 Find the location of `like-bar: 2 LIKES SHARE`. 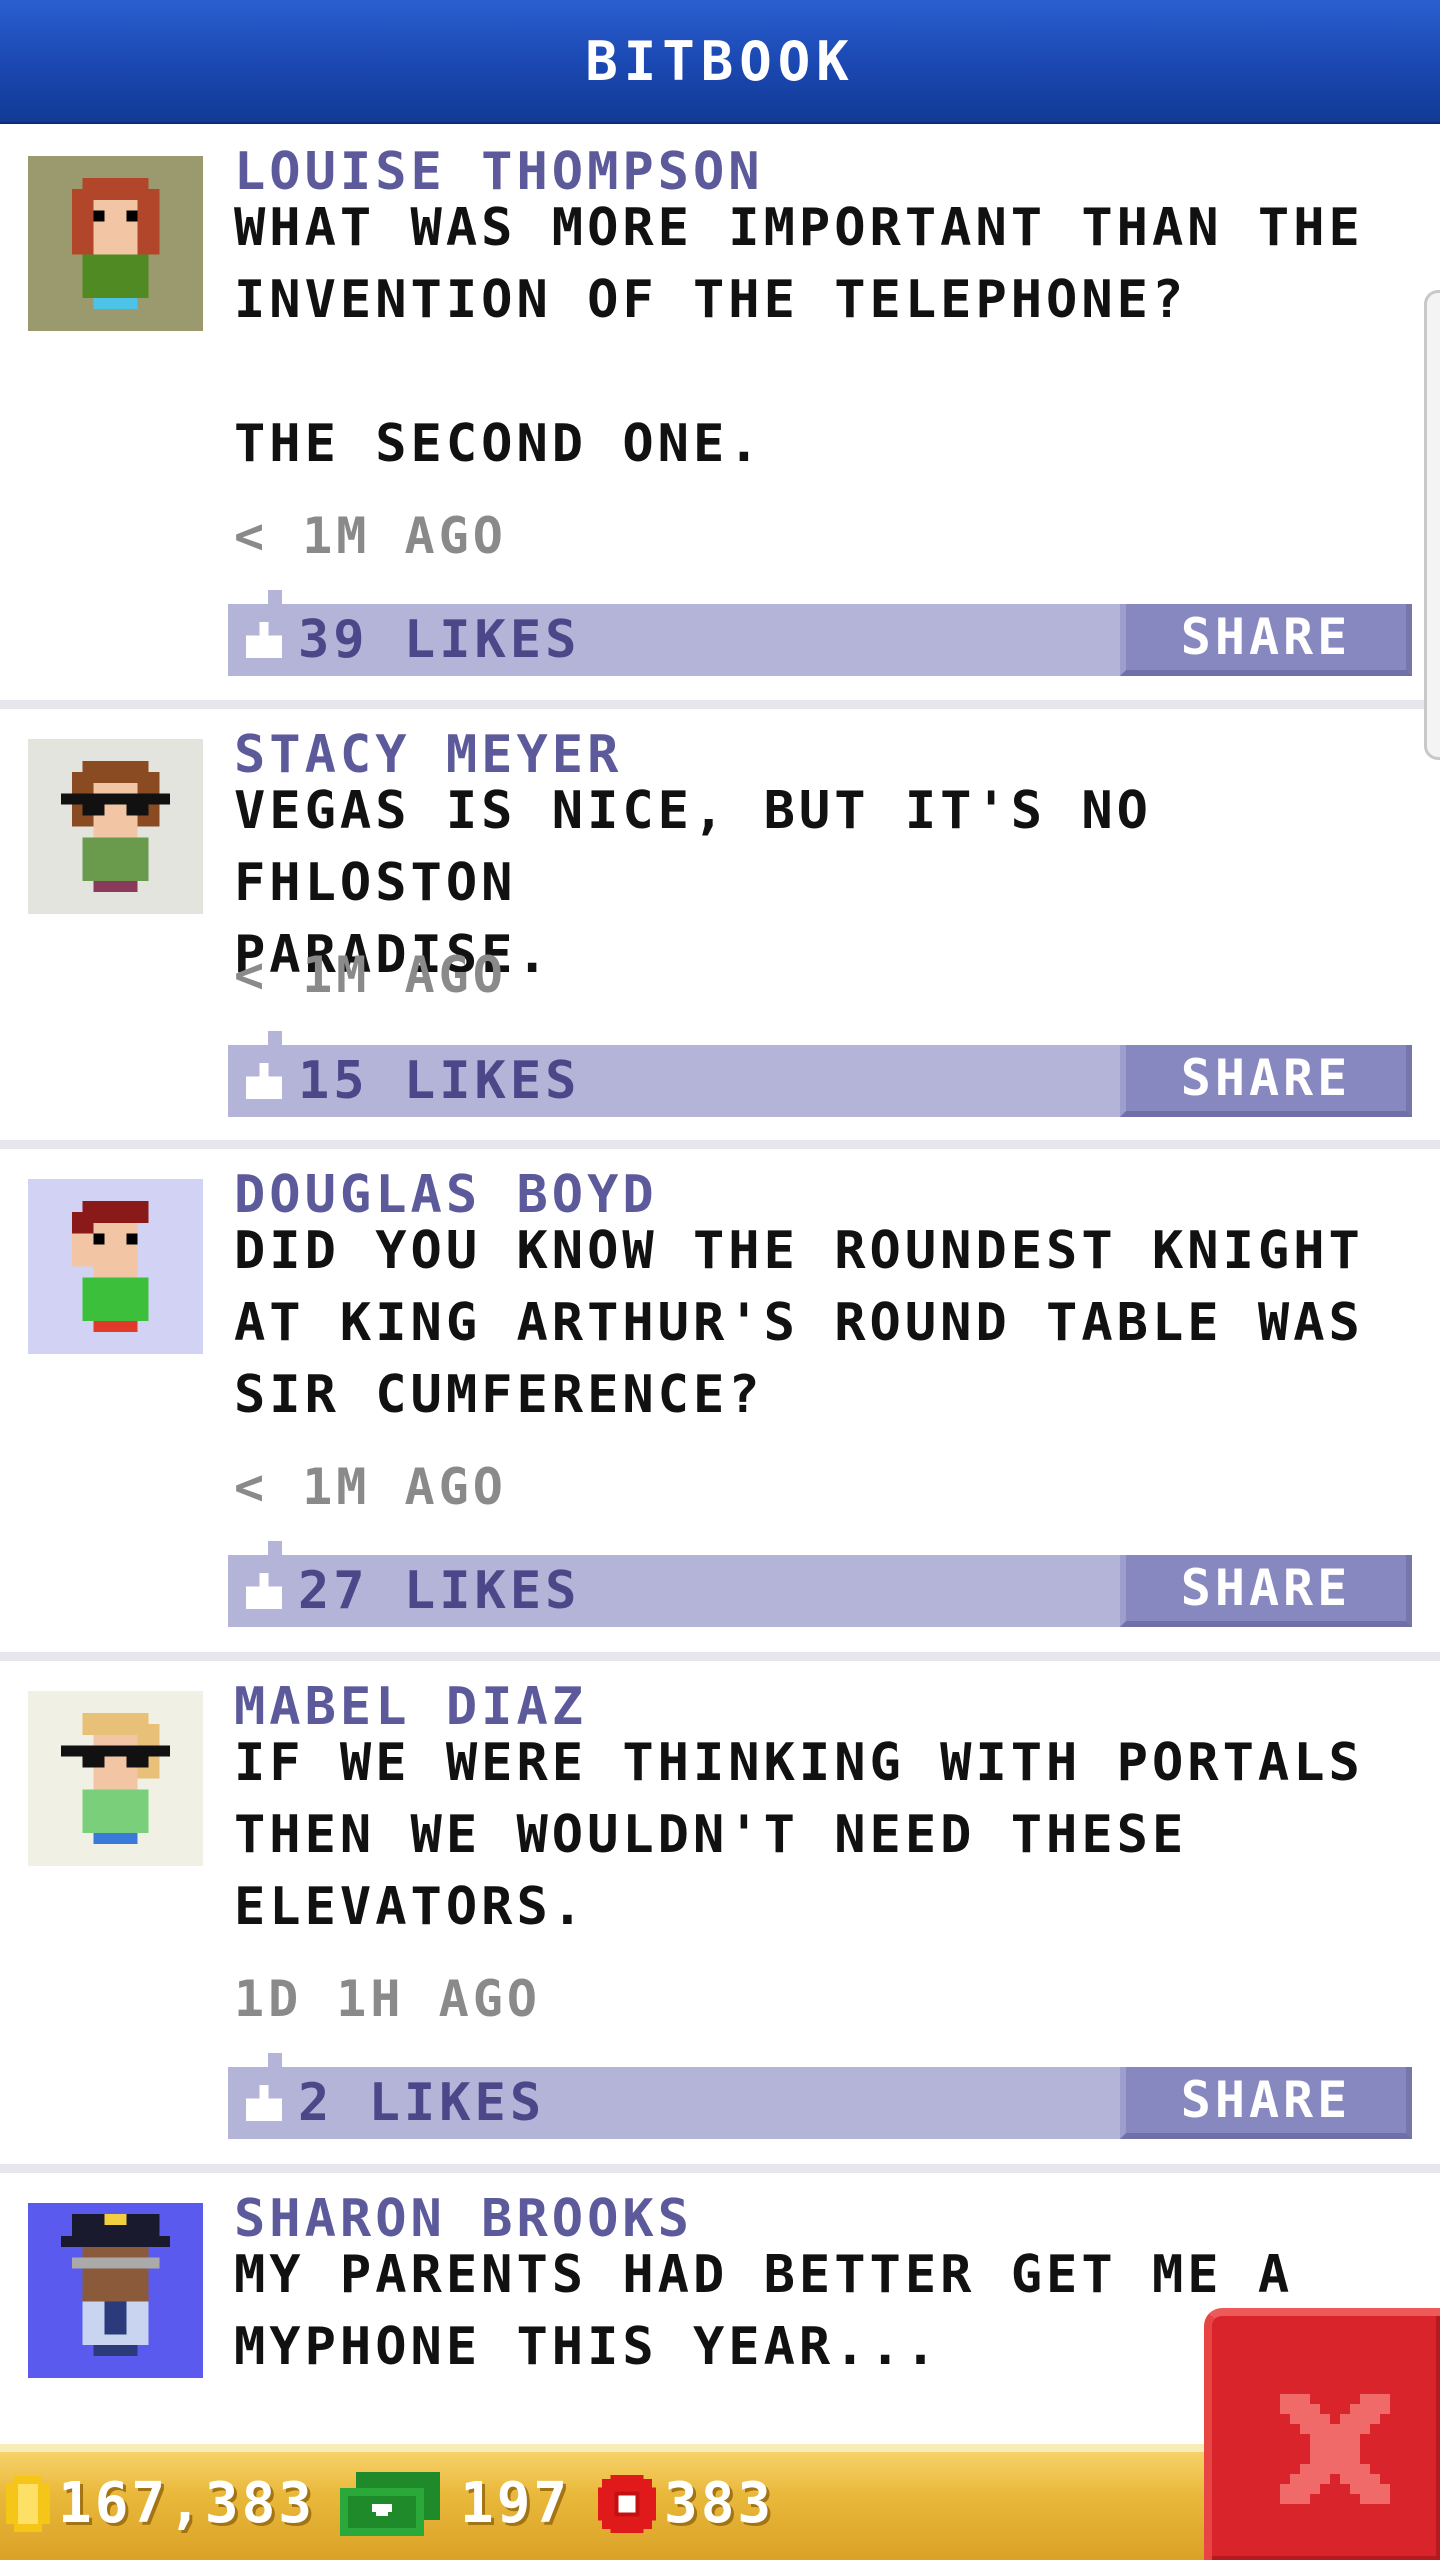

like-bar: 2 LIKES SHARE is located at coordinates (820, 2096).